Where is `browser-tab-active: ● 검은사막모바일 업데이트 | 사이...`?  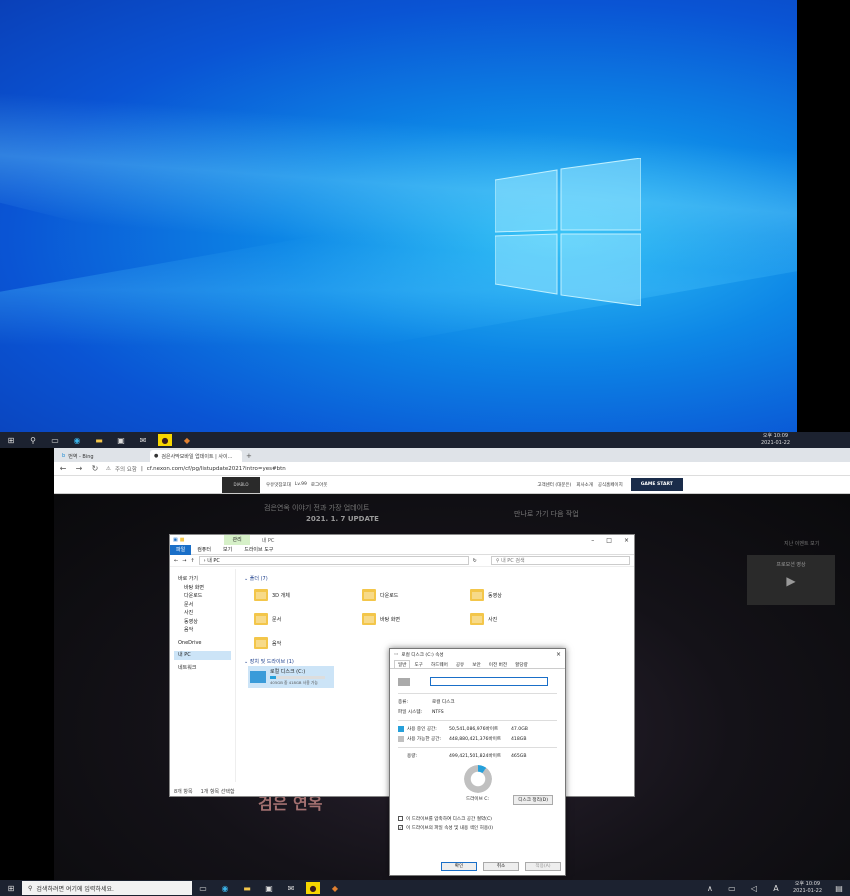 browser-tab-active: ● 검은사막모바일 업데이트 | 사이... is located at coordinates (196, 456).